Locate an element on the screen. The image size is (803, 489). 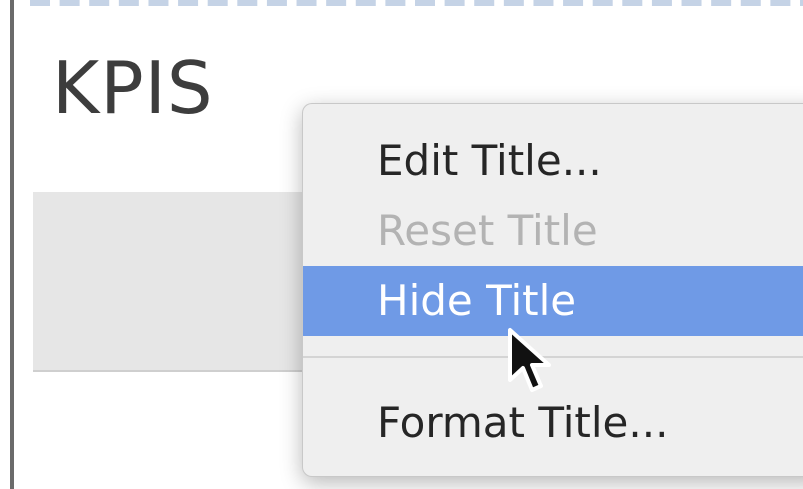
menu-item-reset-title: Reset Title is located at coordinates (487, 230).